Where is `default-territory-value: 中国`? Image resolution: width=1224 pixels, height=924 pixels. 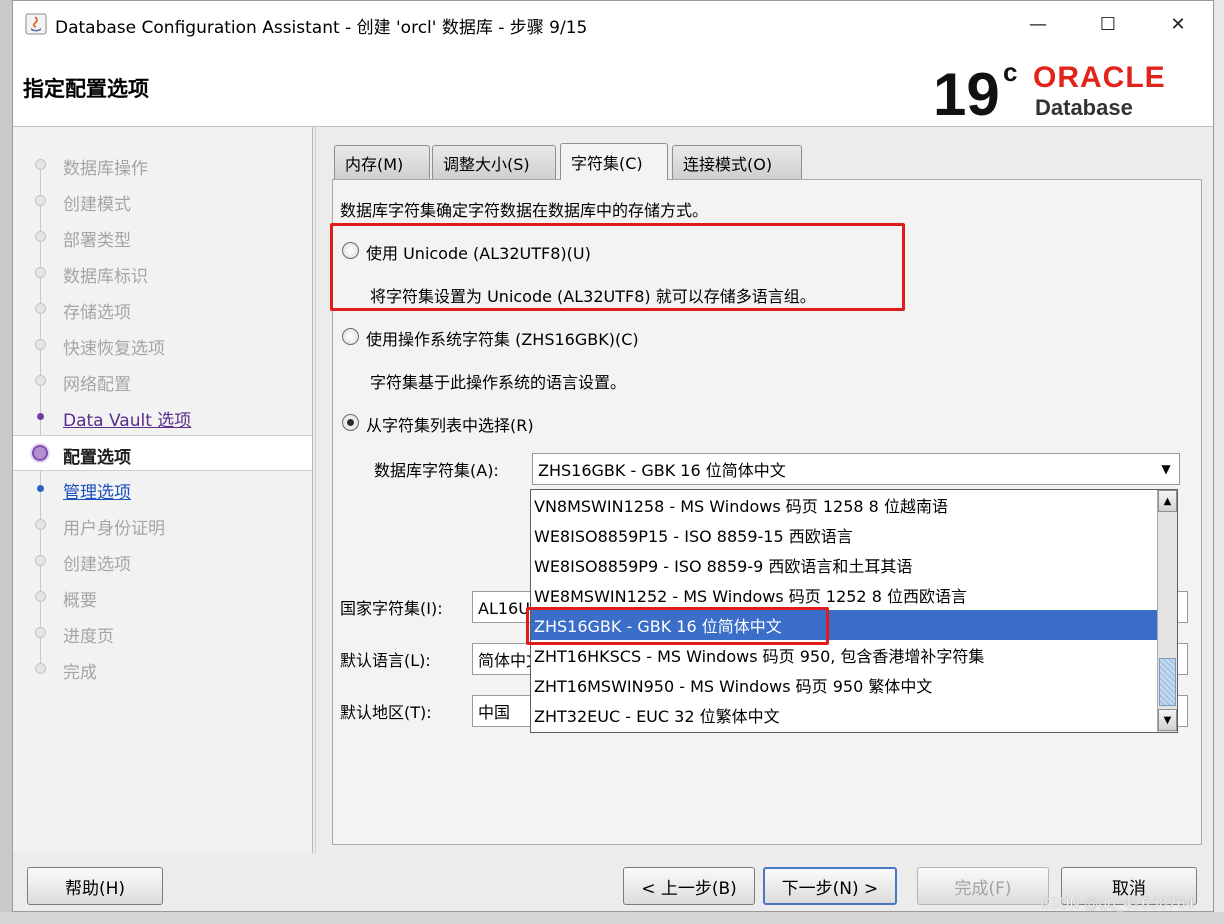 default-territory-value: 中国 is located at coordinates (494, 712).